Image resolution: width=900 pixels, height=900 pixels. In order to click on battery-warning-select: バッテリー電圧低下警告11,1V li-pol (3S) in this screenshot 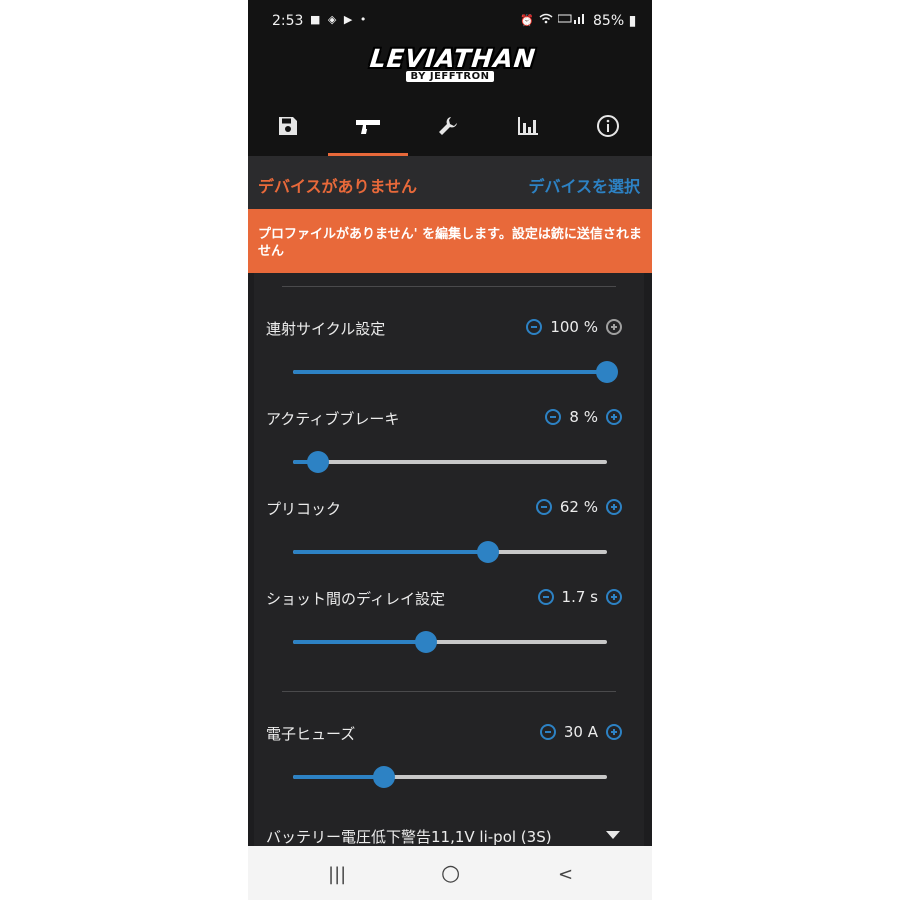, I will do `click(409, 836)`.